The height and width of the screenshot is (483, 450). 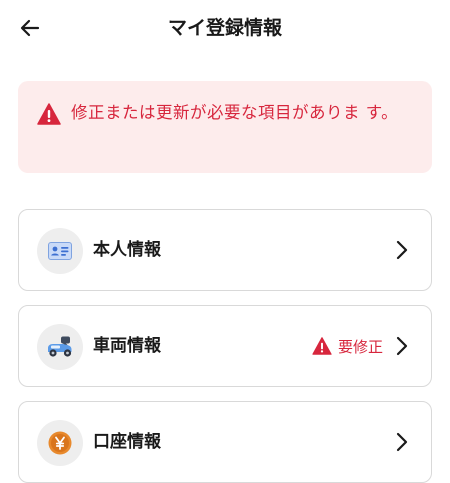 I want to click on yen-coin-icon, so click(x=60, y=443).